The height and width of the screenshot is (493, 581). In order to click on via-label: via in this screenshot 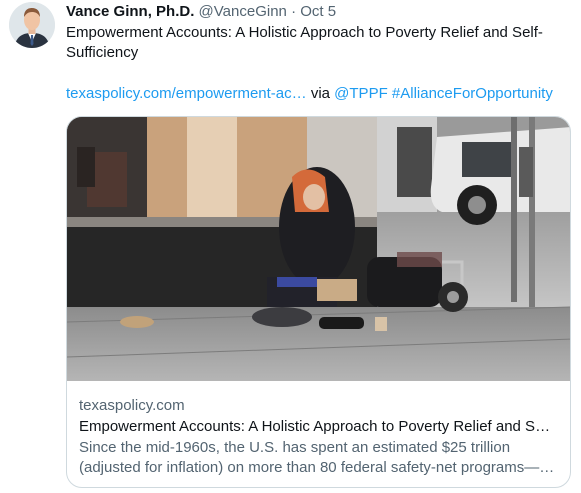, I will do `click(320, 93)`.